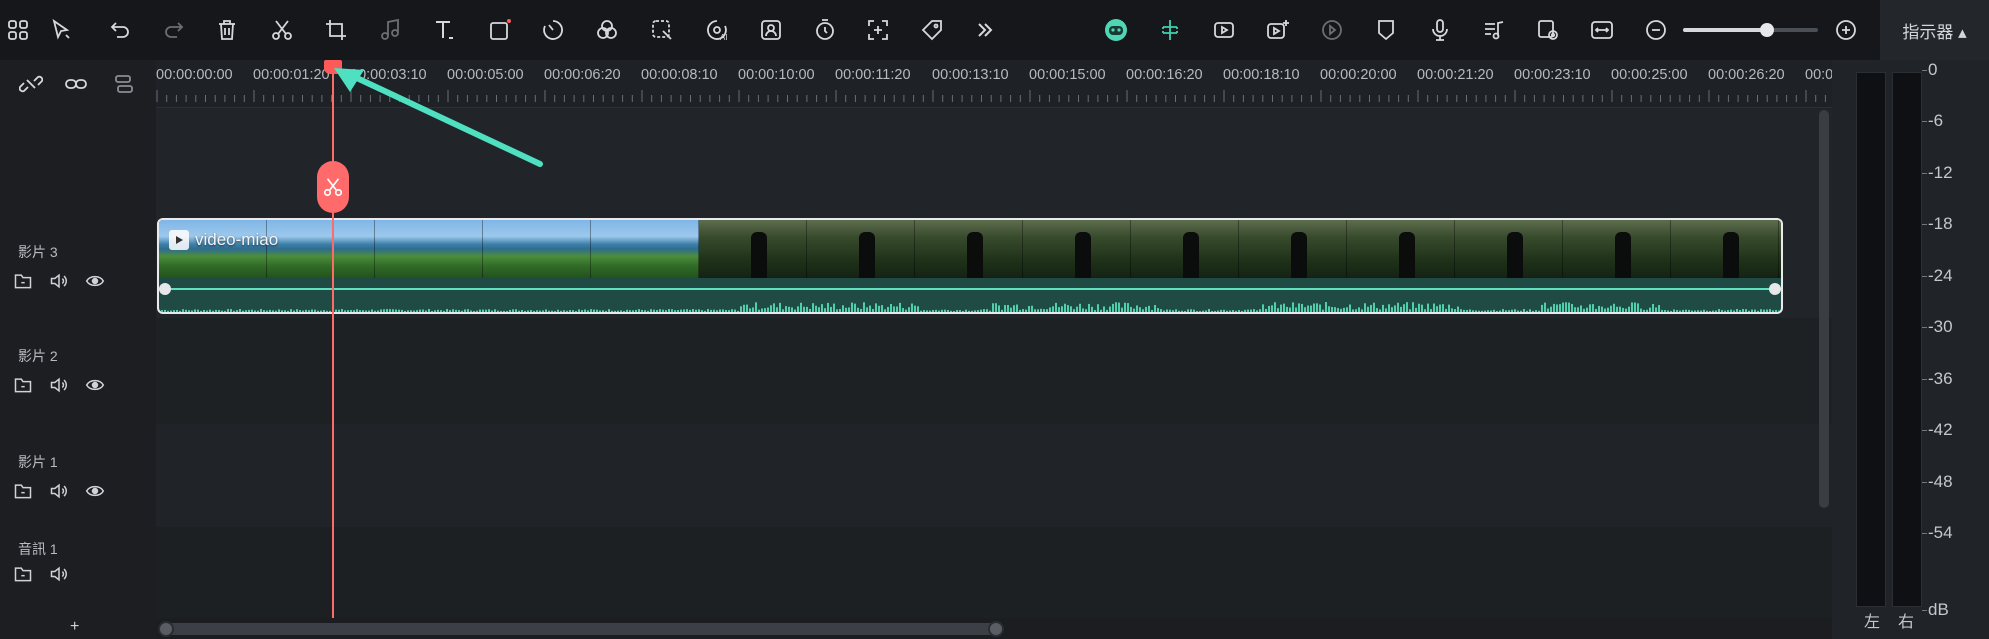 This screenshot has width=1989, height=639. What do you see at coordinates (166, 629) in the screenshot?
I see `scrollbar-left-handle` at bounding box center [166, 629].